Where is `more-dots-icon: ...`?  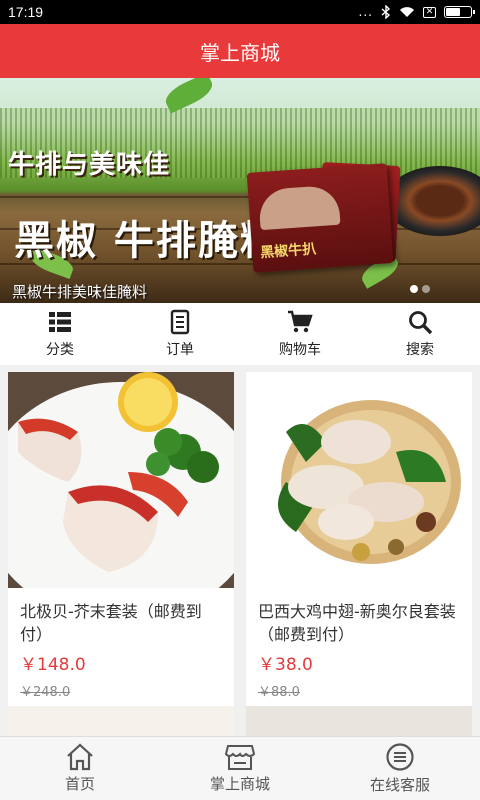
more-dots-icon: ... is located at coordinates (365, 12).